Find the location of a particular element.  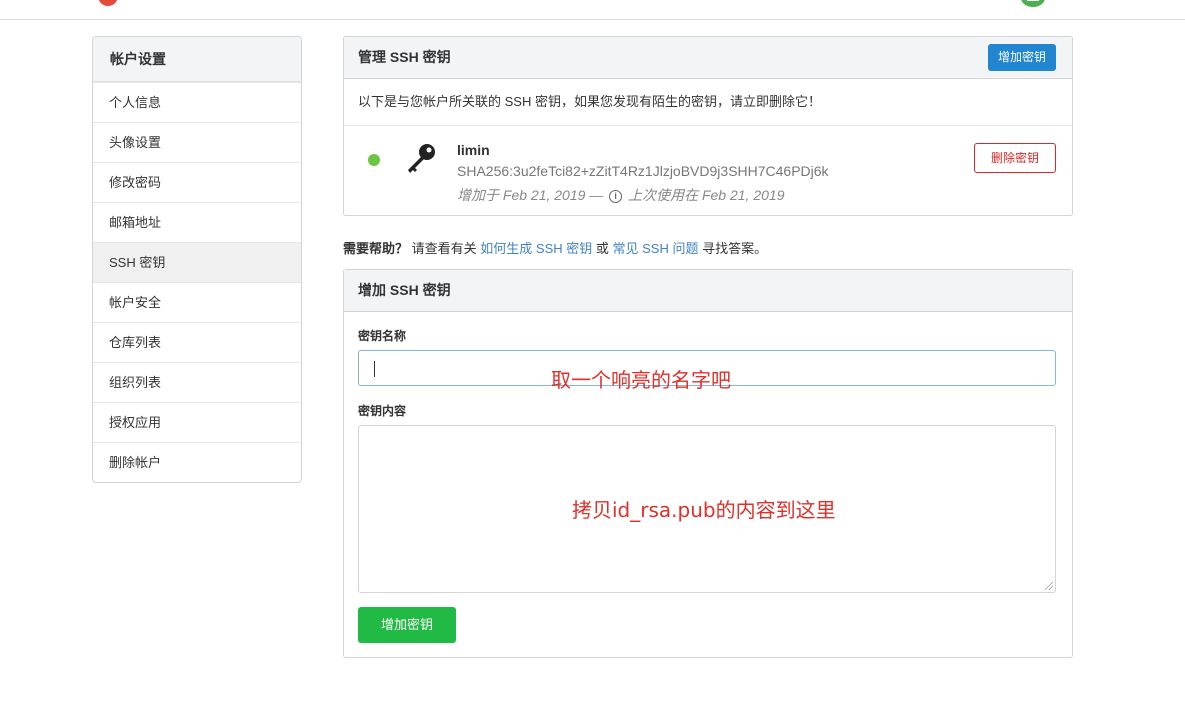

key-name-label: 密钥名称 is located at coordinates (382, 336).